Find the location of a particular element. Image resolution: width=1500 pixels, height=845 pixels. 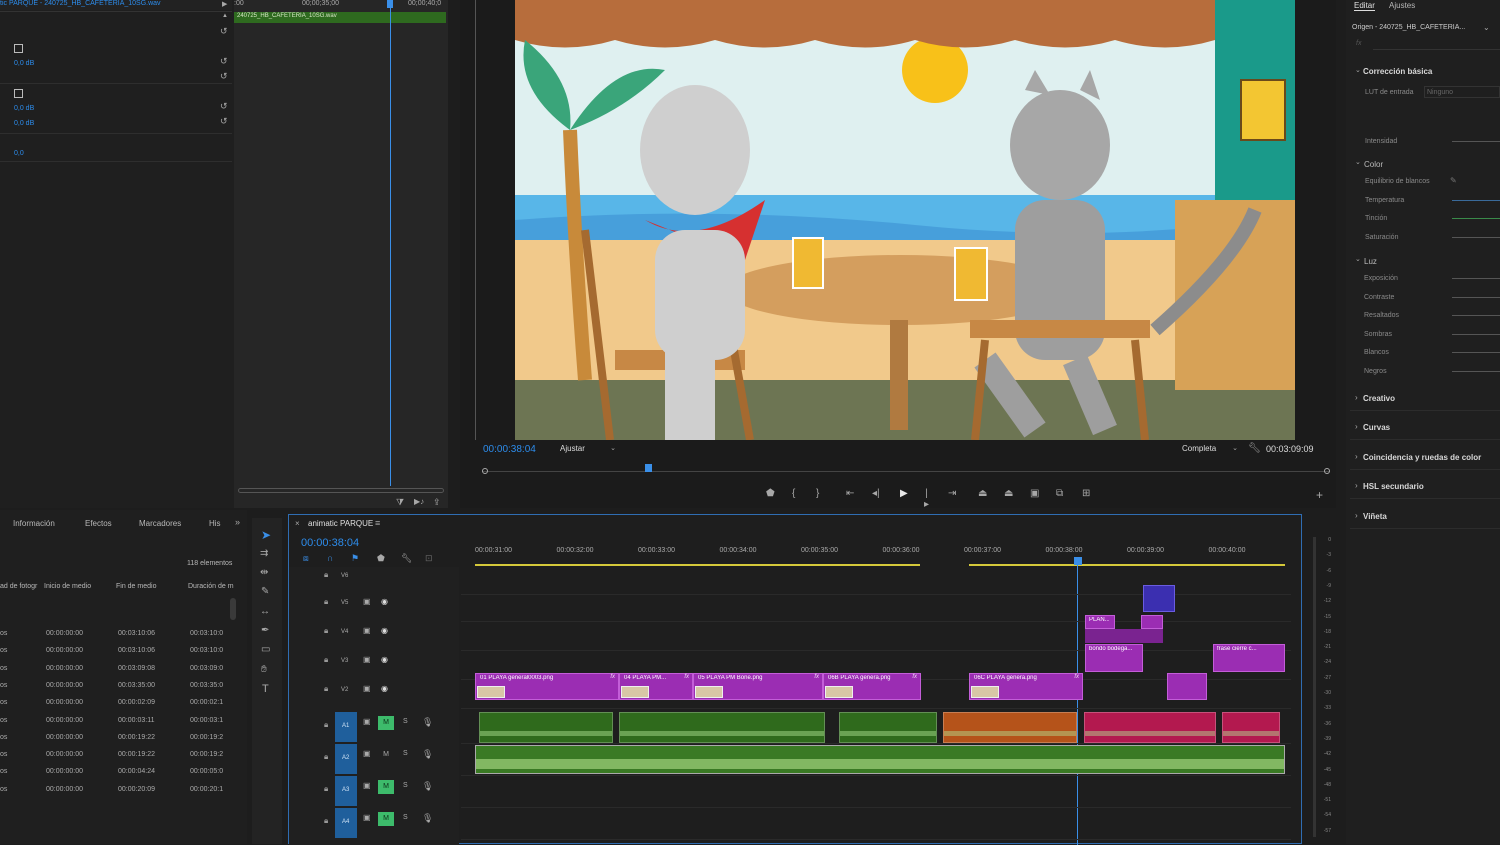

linked-selection-icon: ⚑ is located at coordinates (355, 558).